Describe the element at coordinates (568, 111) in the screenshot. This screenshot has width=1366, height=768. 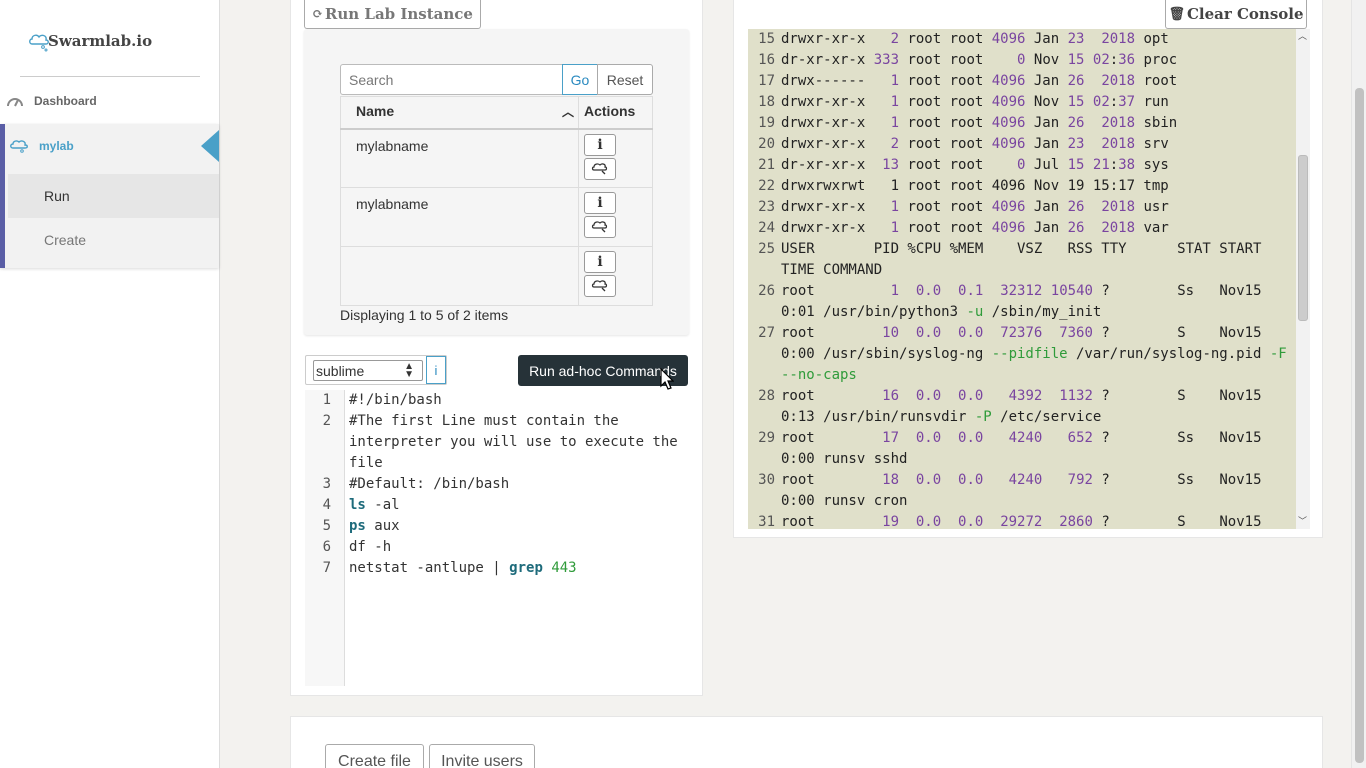
I see `sort-ascending-icon: ︿` at that location.